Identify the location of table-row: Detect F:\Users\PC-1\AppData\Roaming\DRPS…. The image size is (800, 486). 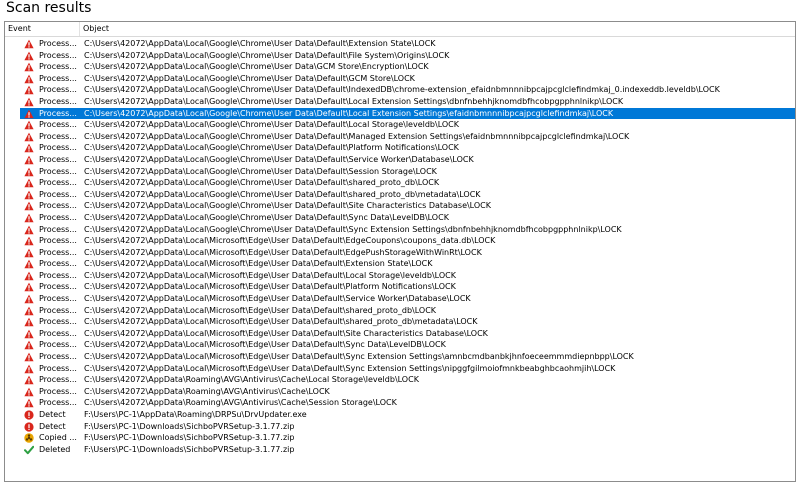
(400, 415).